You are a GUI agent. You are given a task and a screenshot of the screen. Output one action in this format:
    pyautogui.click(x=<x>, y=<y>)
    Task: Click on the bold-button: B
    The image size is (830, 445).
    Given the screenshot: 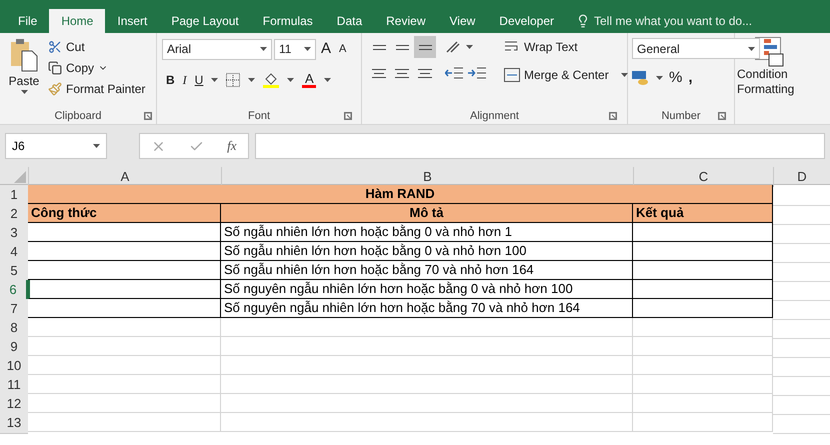 What is the action you would take?
    pyautogui.click(x=170, y=79)
    